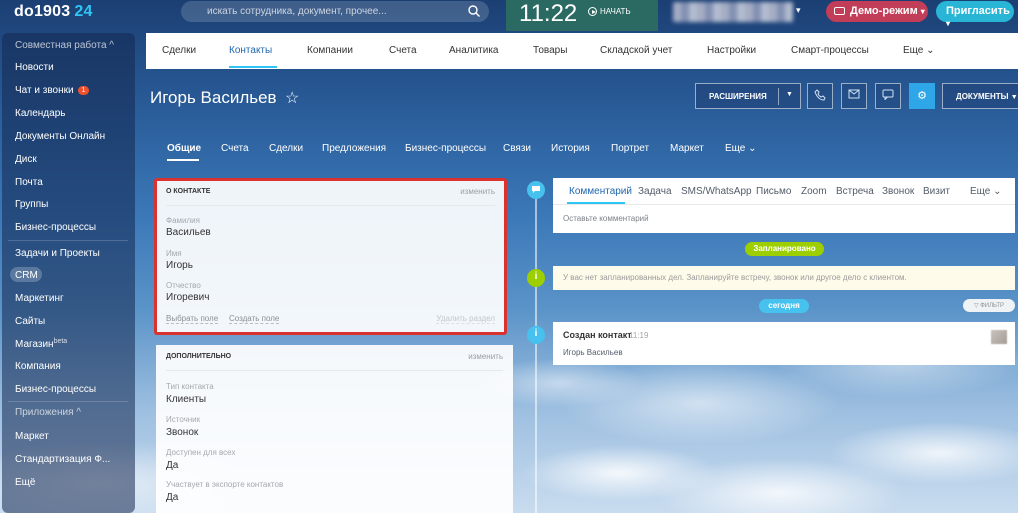 This screenshot has width=1018, height=513. I want to click on tl-tab-sms: SMS/WhatsApp, so click(716, 191).